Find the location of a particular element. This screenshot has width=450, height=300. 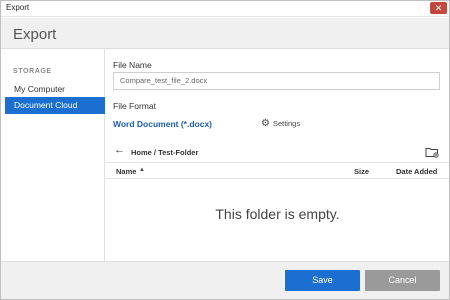

file-name-label: File Name is located at coordinates (132, 65).